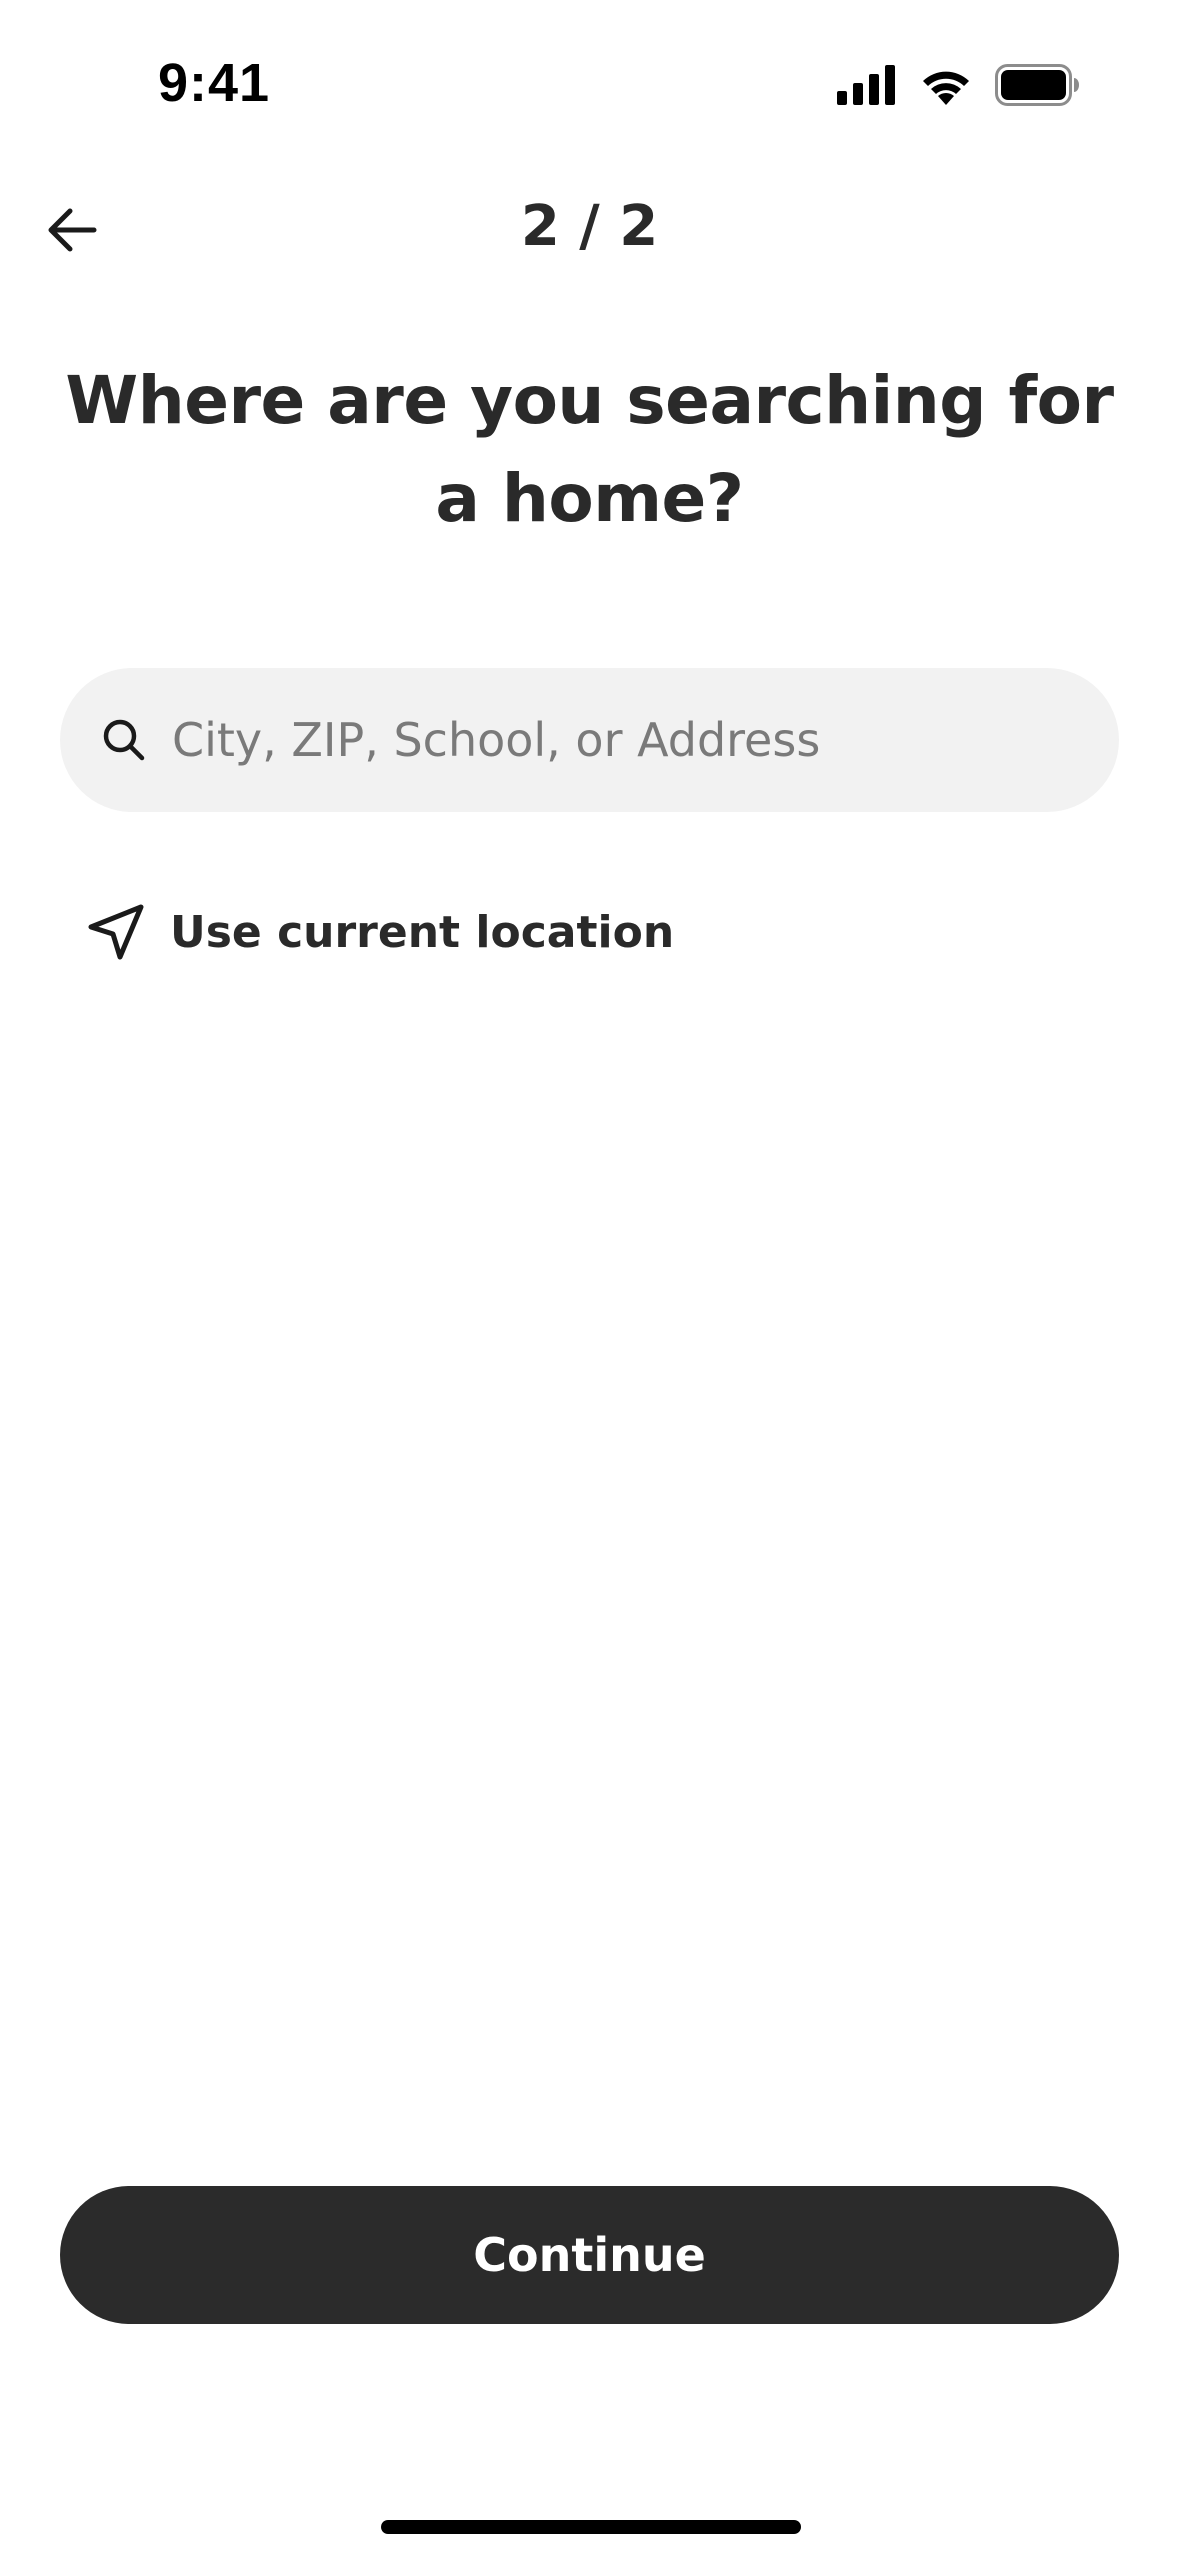  I want to click on search-icon, so click(124, 740).